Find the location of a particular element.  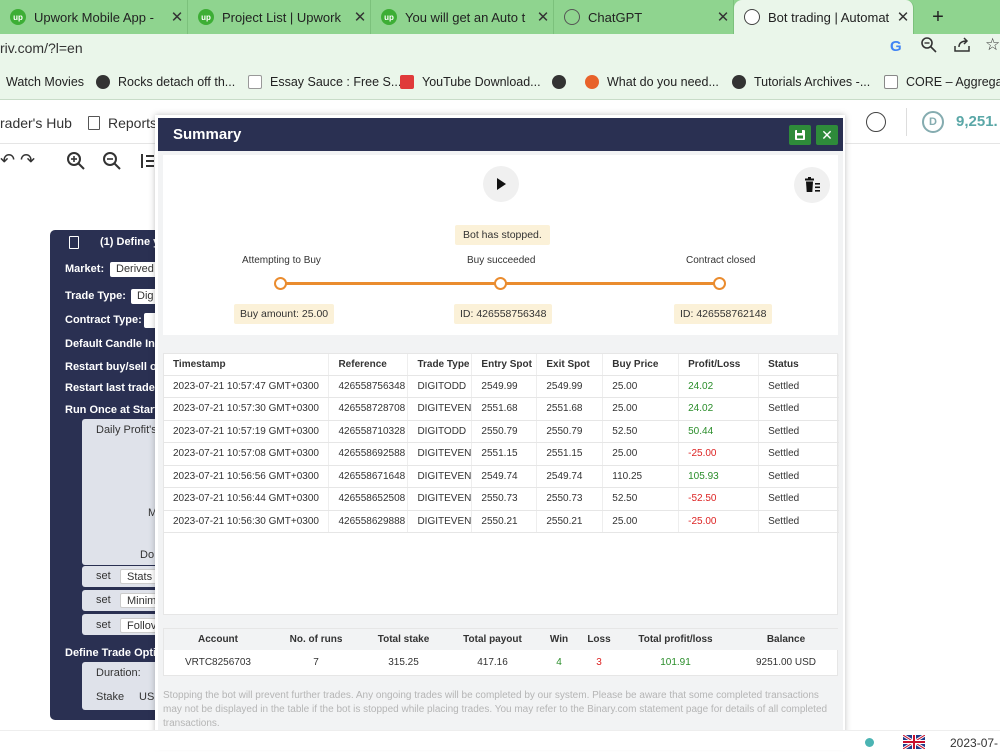

tab-chatgpt: ChatGPT ✕ is located at coordinates (644, 17).